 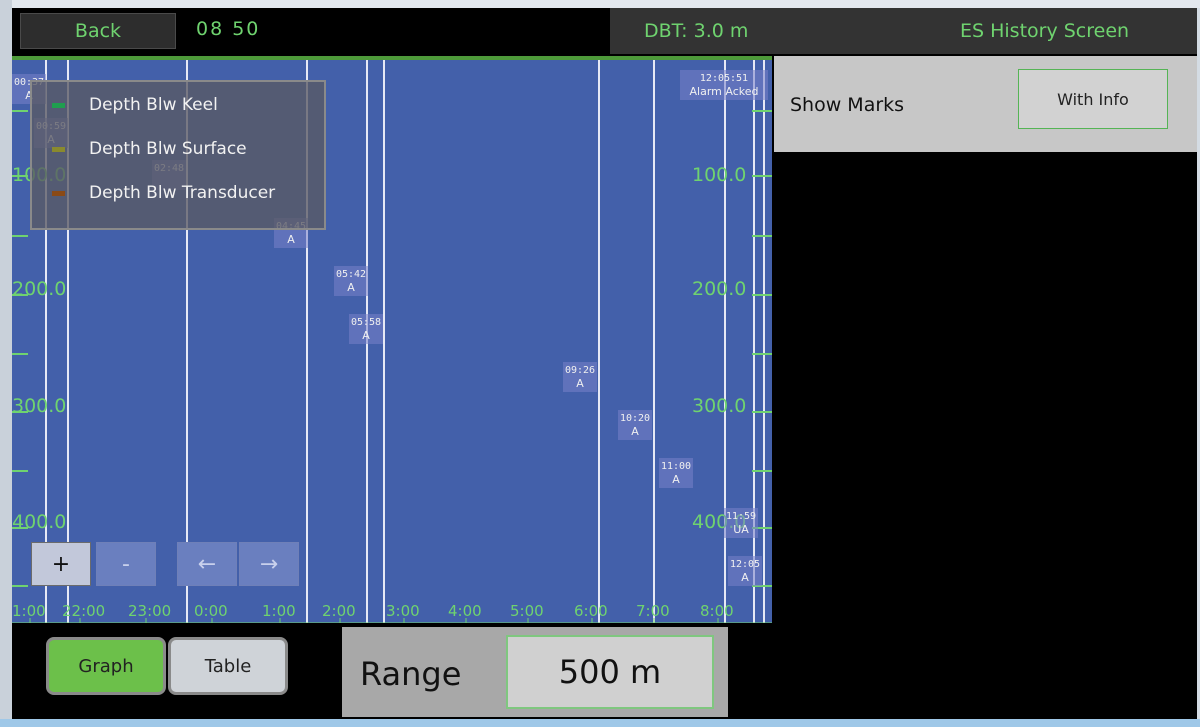 What do you see at coordinates (465, 611) in the screenshot?
I see `time-axis-label: 4:00` at bounding box center [465, 611].